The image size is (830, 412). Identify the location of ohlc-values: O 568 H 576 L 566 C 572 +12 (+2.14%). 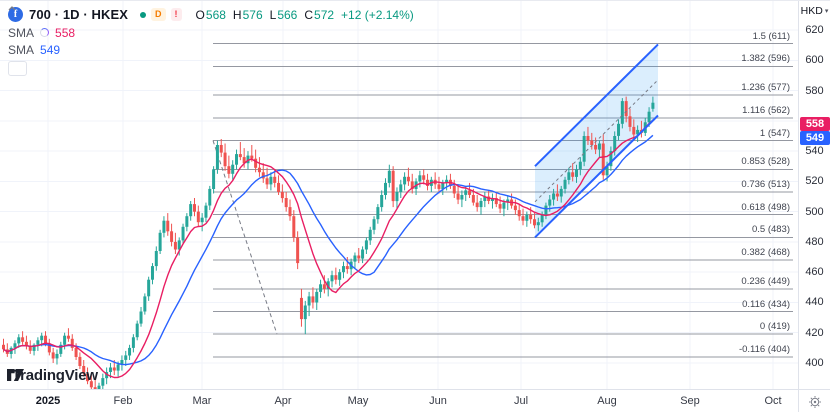
(305, 15).